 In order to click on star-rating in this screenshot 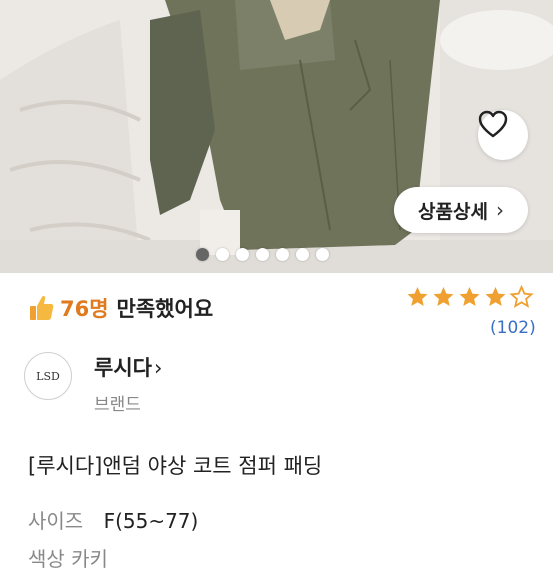, I will do `click(470, 297)`.